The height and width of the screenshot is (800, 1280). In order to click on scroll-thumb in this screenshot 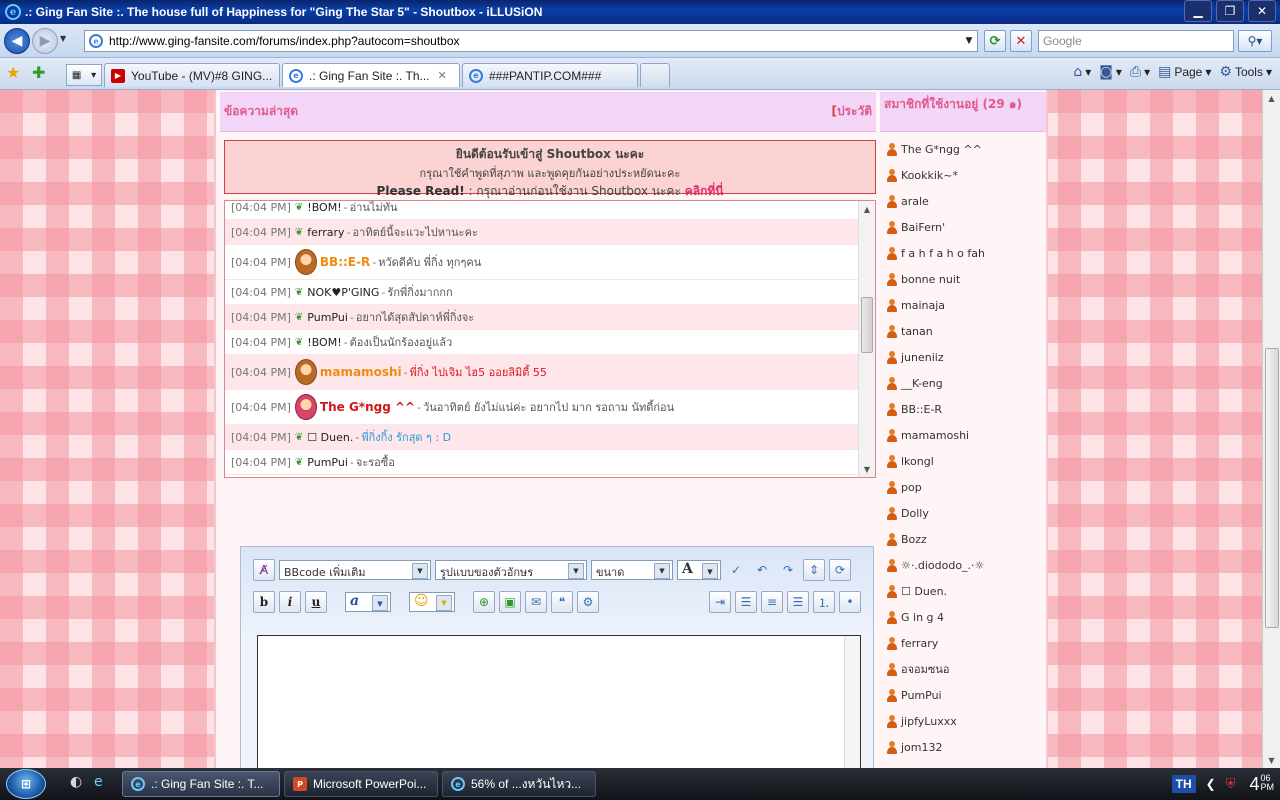, I will do `click(867, 325)`.